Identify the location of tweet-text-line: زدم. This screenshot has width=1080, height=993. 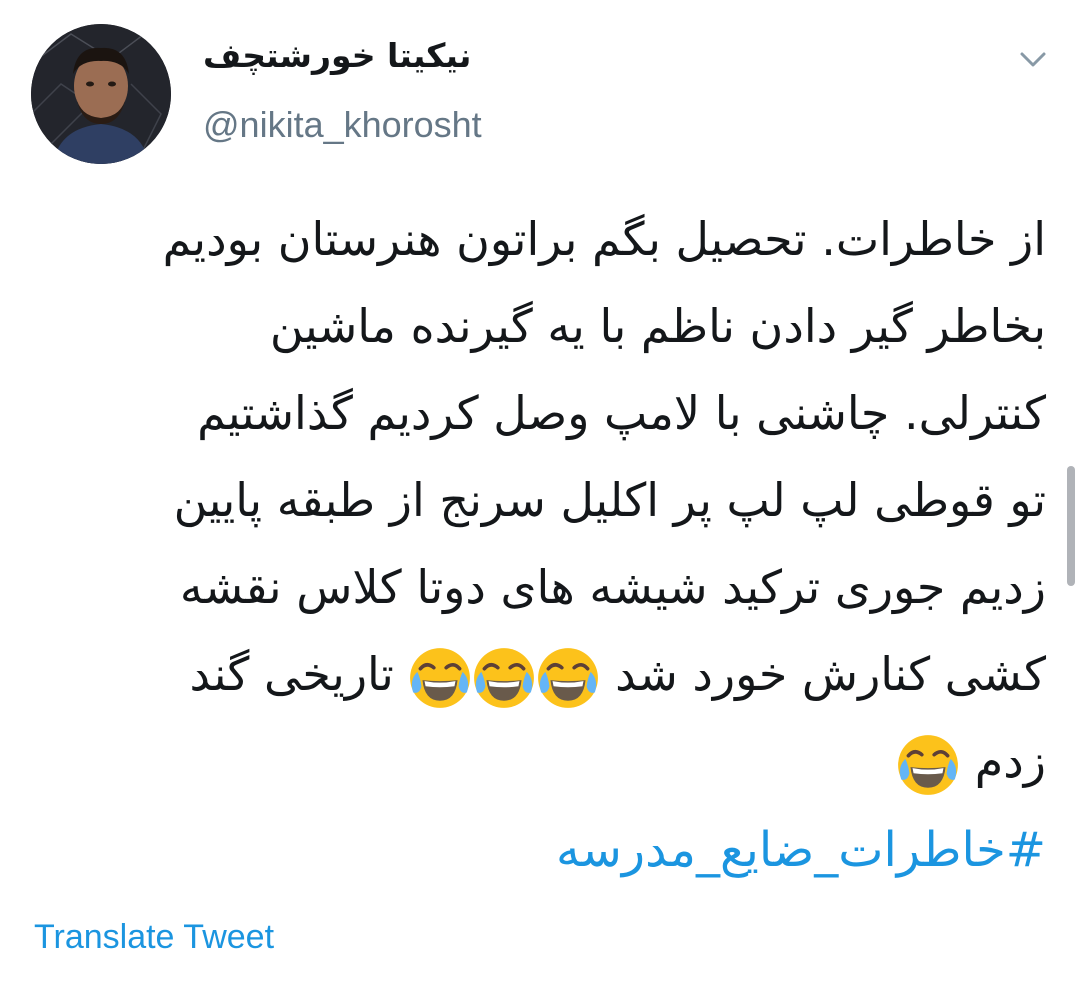
(540, 761).